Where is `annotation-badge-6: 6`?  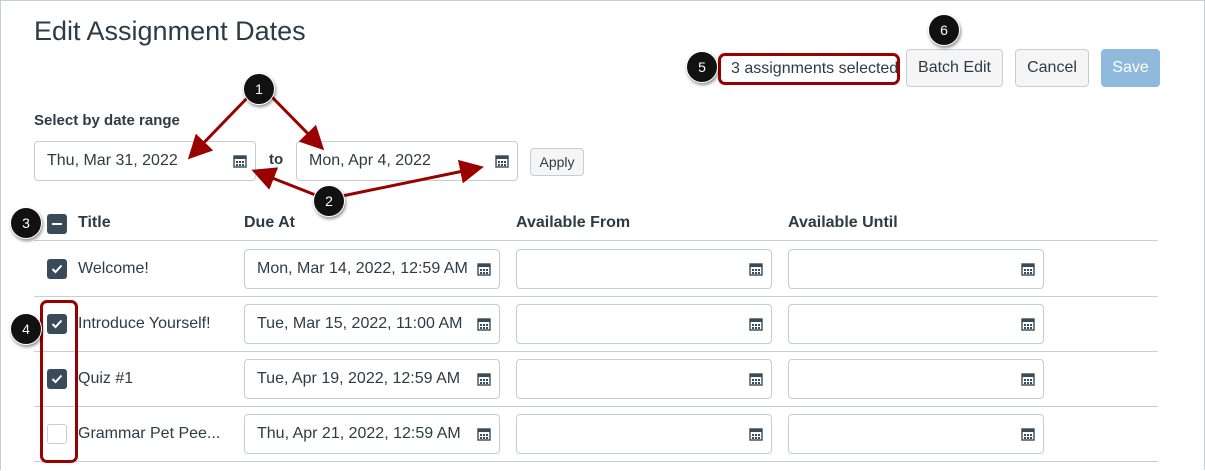 annotation-badge-6: 6 is located at coordinates (944, 30).